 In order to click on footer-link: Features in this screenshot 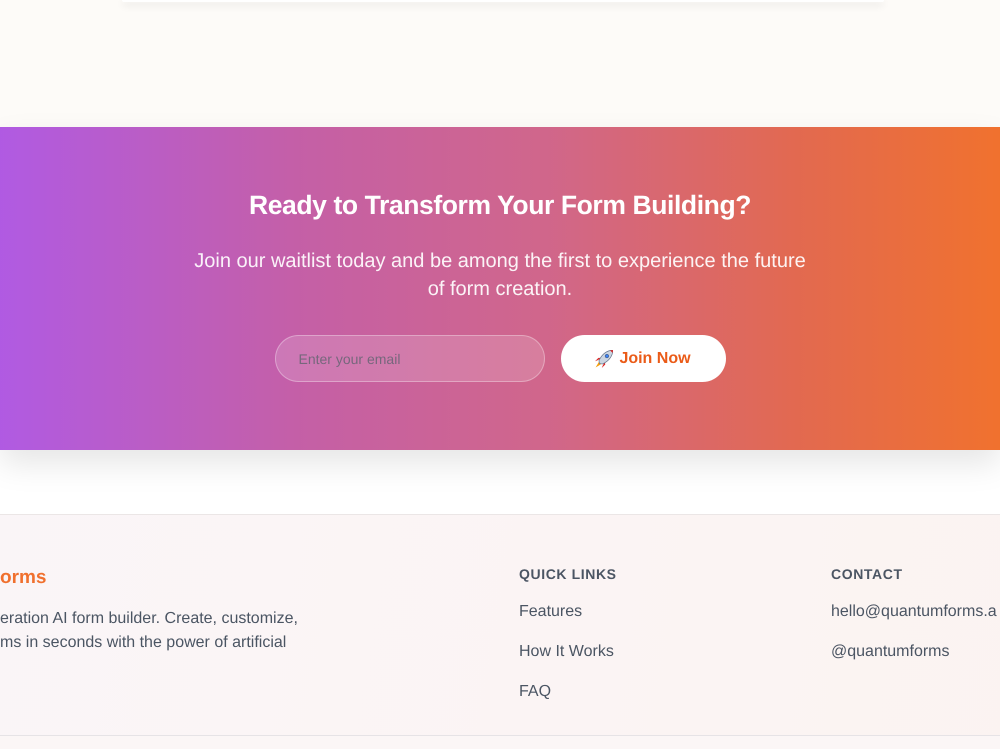, I will do `click(550, 612)`.